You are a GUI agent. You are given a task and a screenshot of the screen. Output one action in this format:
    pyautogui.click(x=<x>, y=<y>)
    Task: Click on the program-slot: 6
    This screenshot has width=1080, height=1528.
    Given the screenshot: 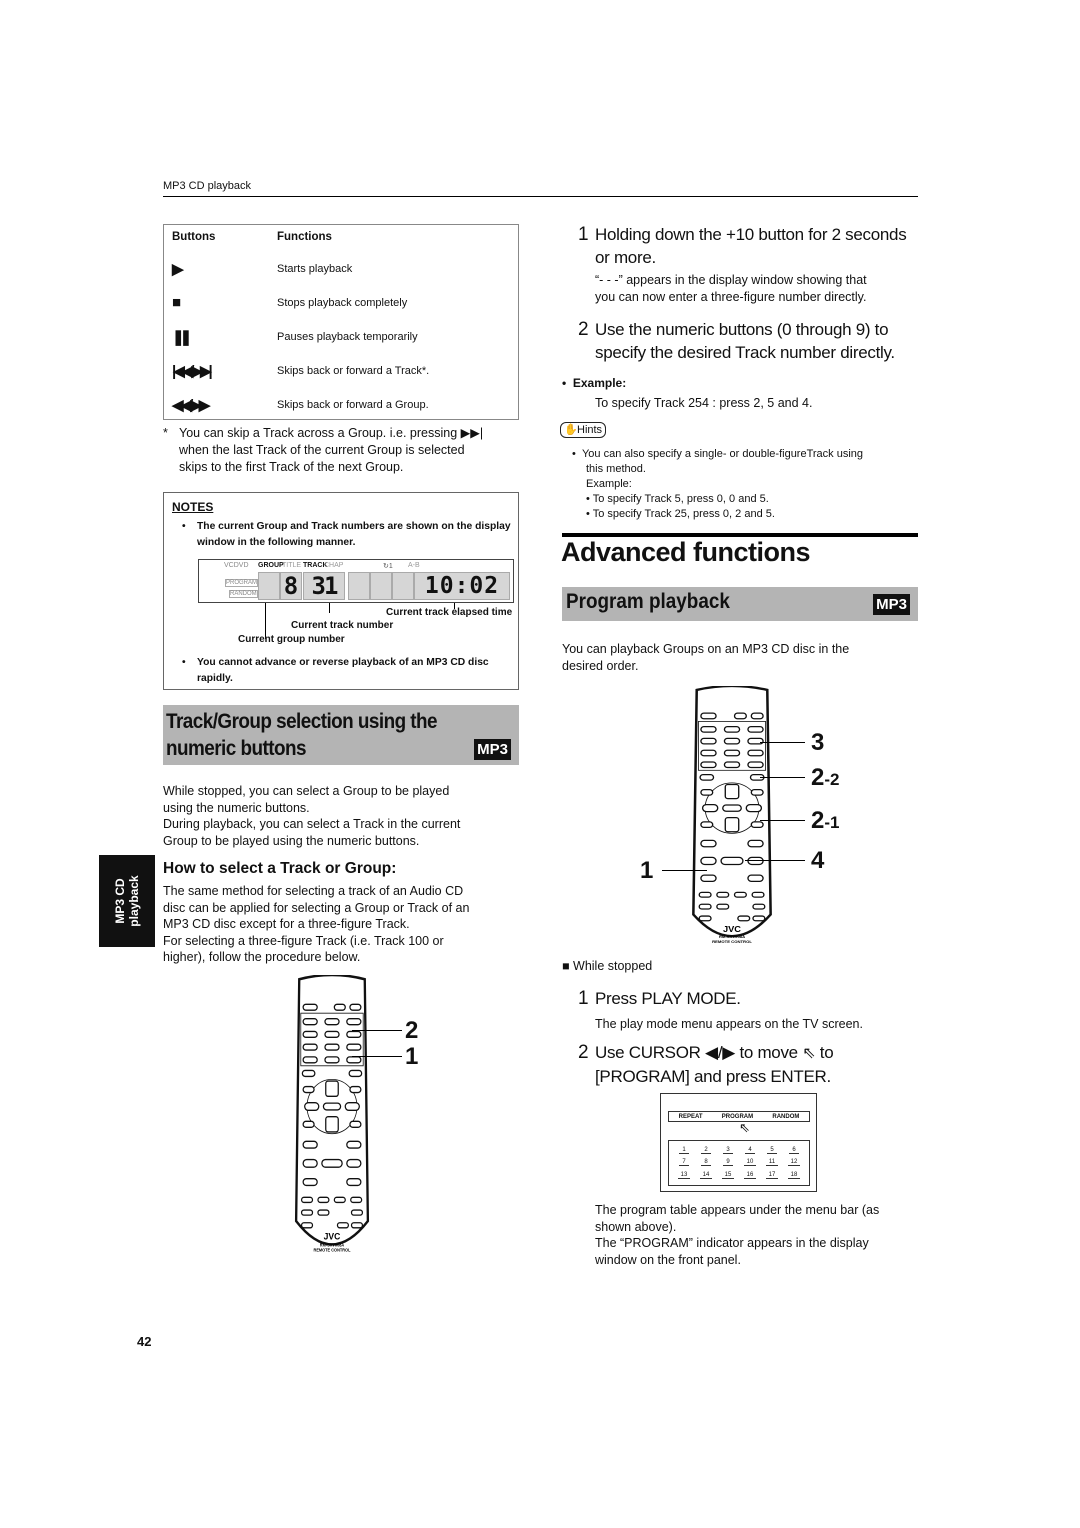 What is the action you would take?
    pyautogui.click(x=794, y=1150)
    